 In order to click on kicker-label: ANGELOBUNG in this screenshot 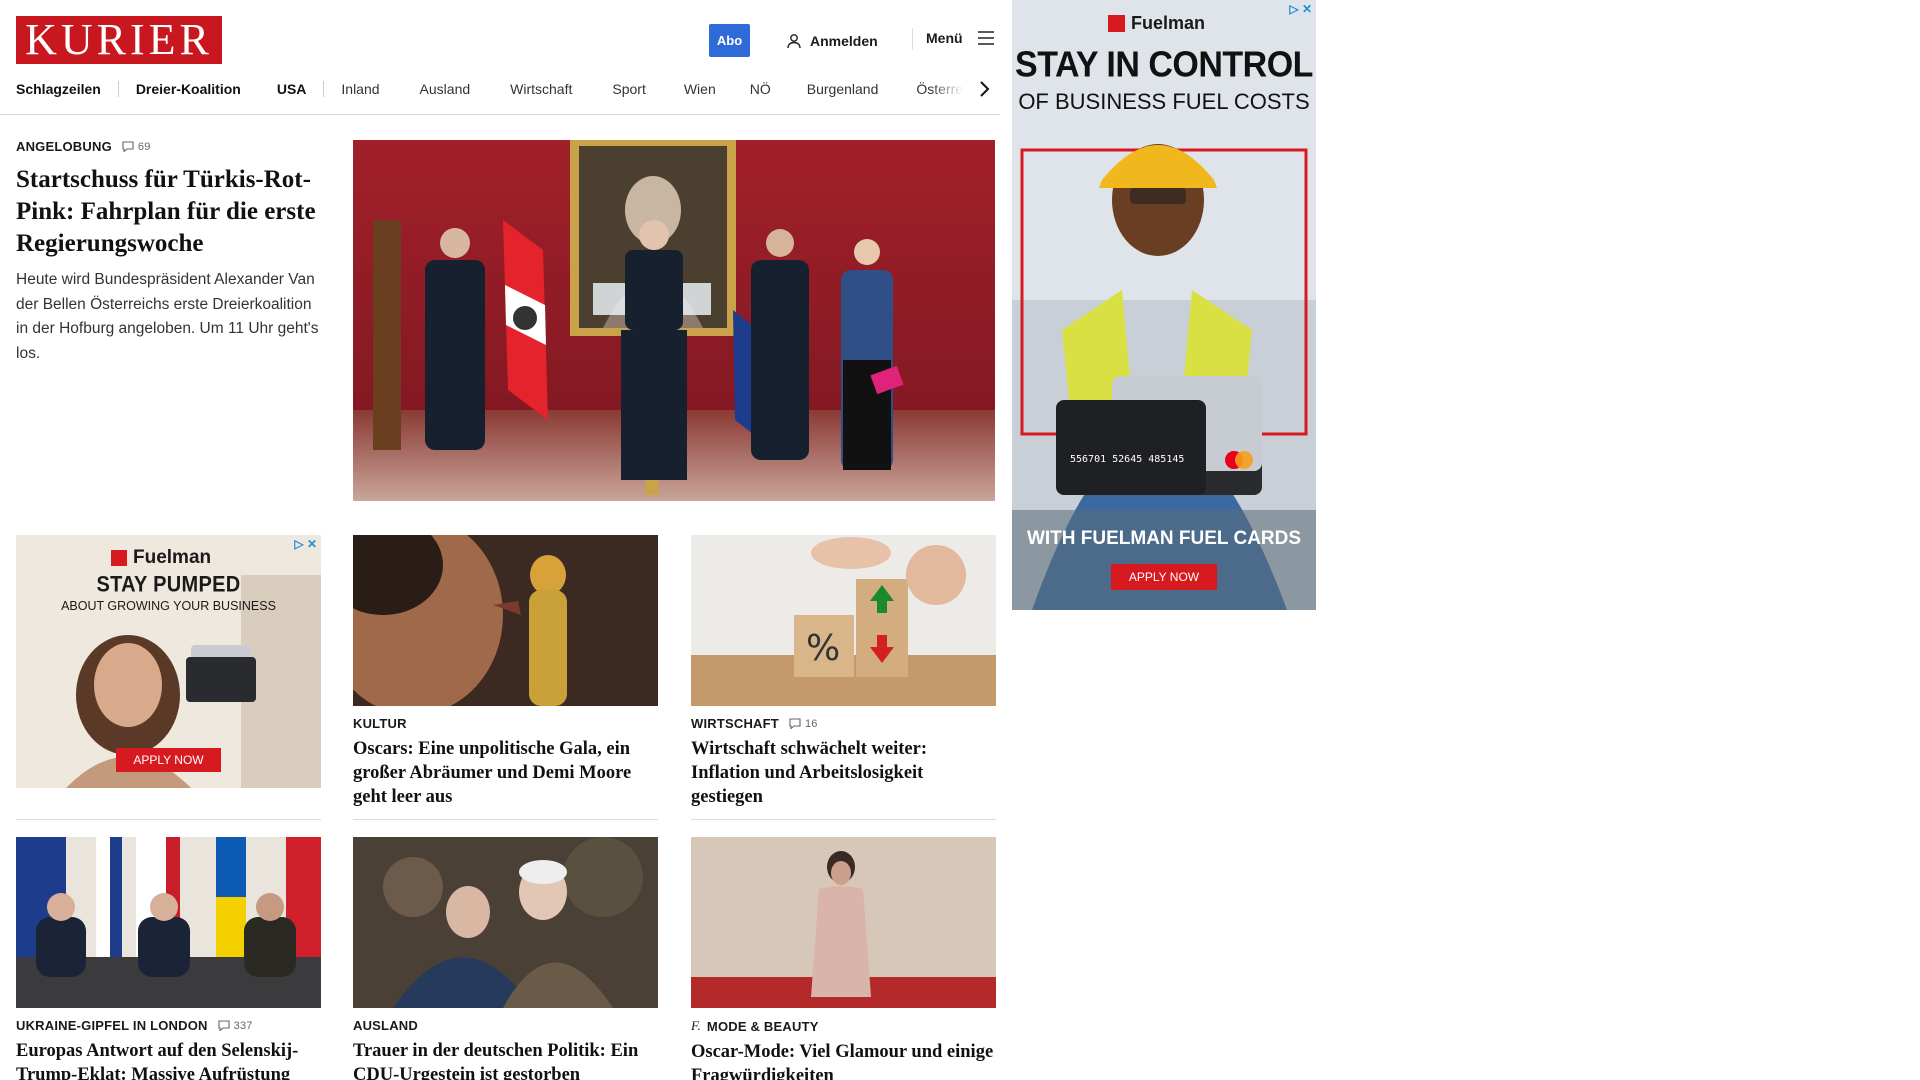, I will do `click(64, 146)`.